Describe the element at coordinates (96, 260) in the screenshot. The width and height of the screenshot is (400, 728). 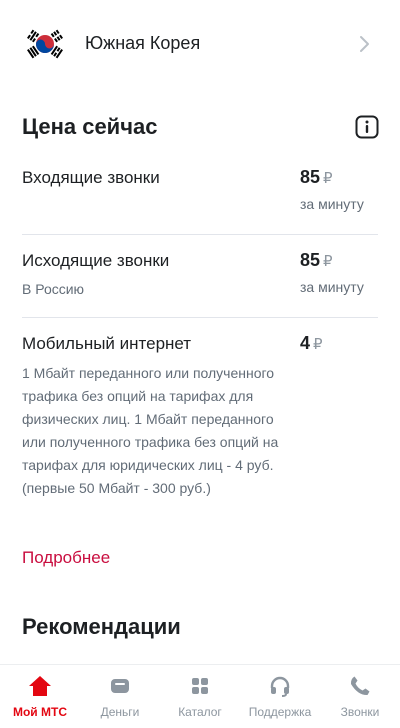
I see `rate-label: Исходящие звонки` at that location.